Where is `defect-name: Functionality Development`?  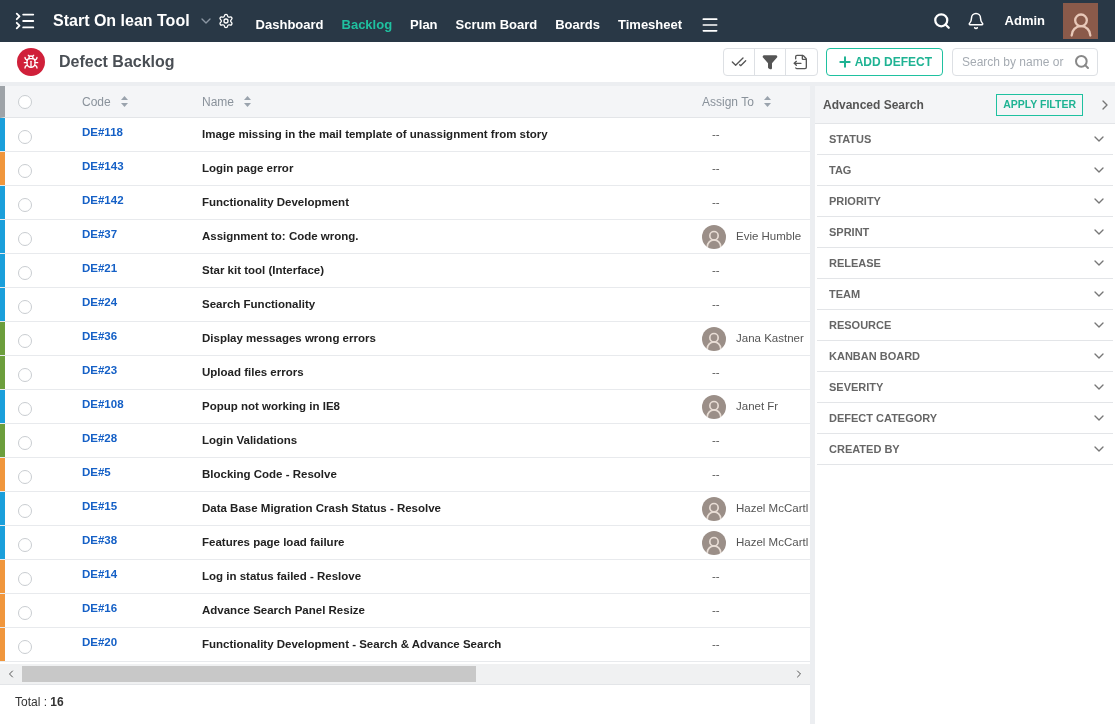
defect-name: Functionality Development is located at coordinates (276, 202).